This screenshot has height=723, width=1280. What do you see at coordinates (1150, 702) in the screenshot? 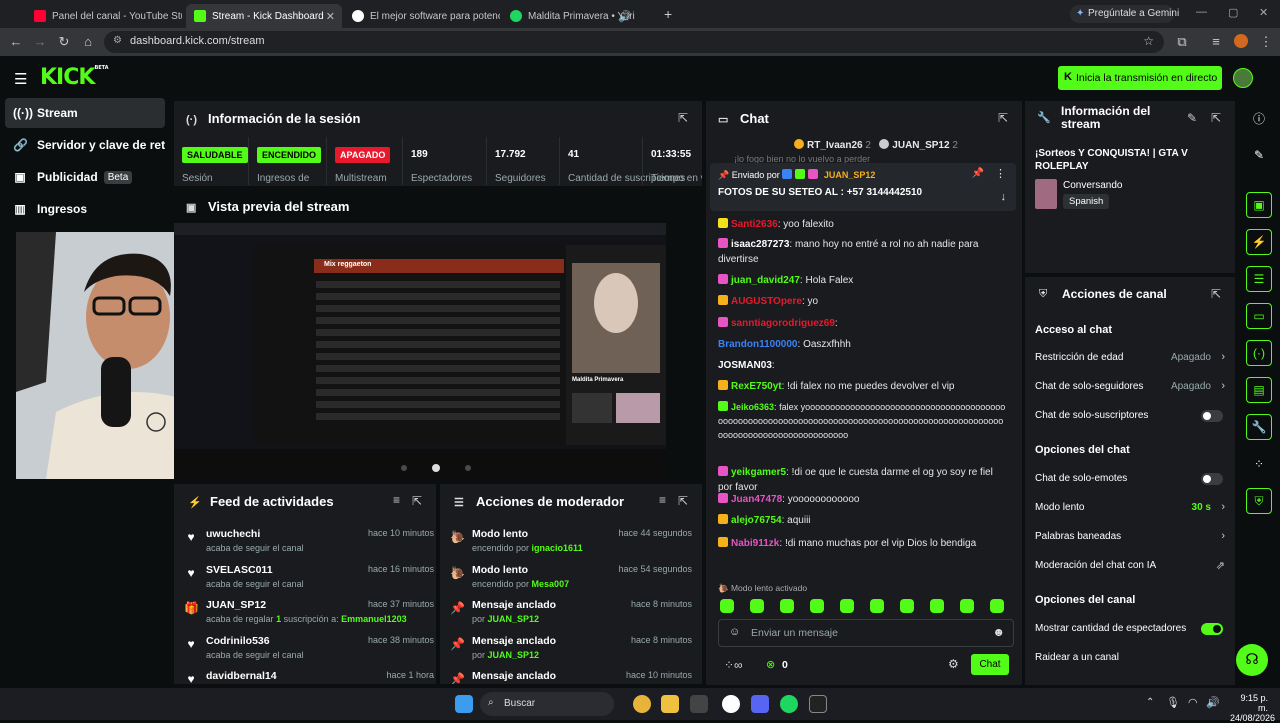
I see `tray-chevron-icon: ⌃` at bounding box center [1150, 702].